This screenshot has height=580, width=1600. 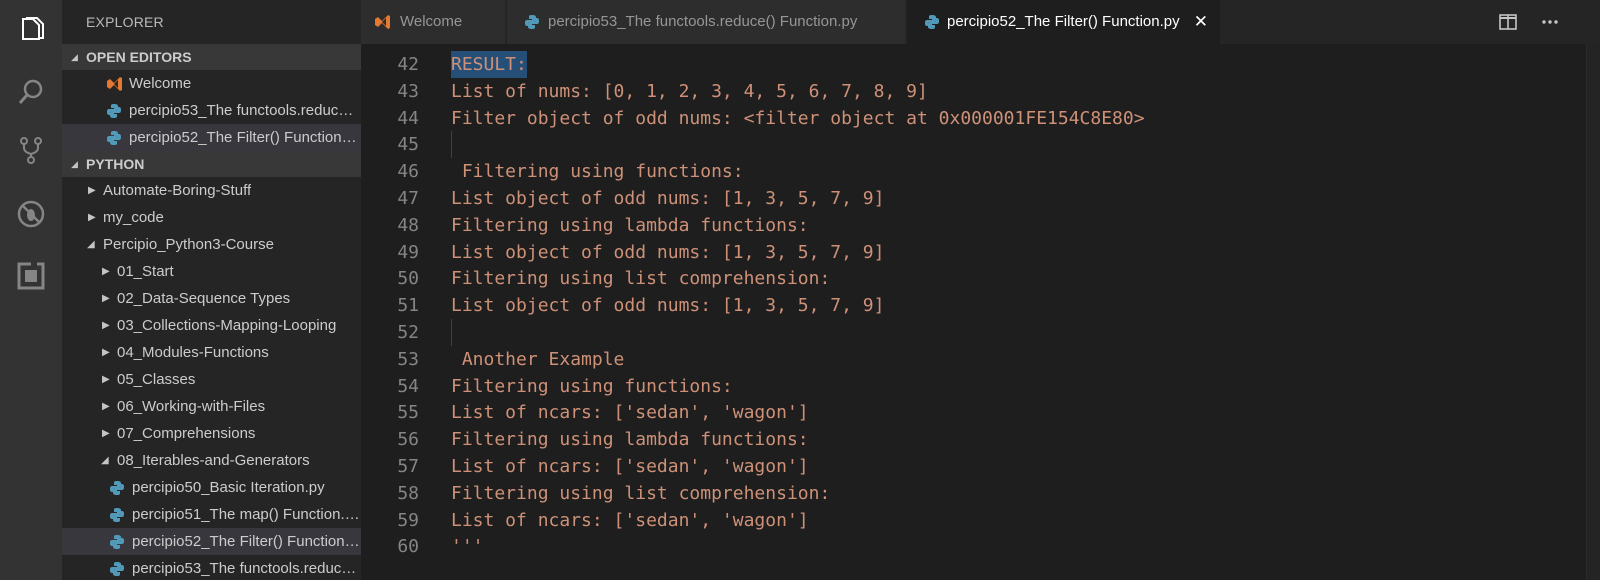 What do you see at coordinates (408, 145) in the screenshot?
I see `line-number: 45` at bounding box center [408, 145].